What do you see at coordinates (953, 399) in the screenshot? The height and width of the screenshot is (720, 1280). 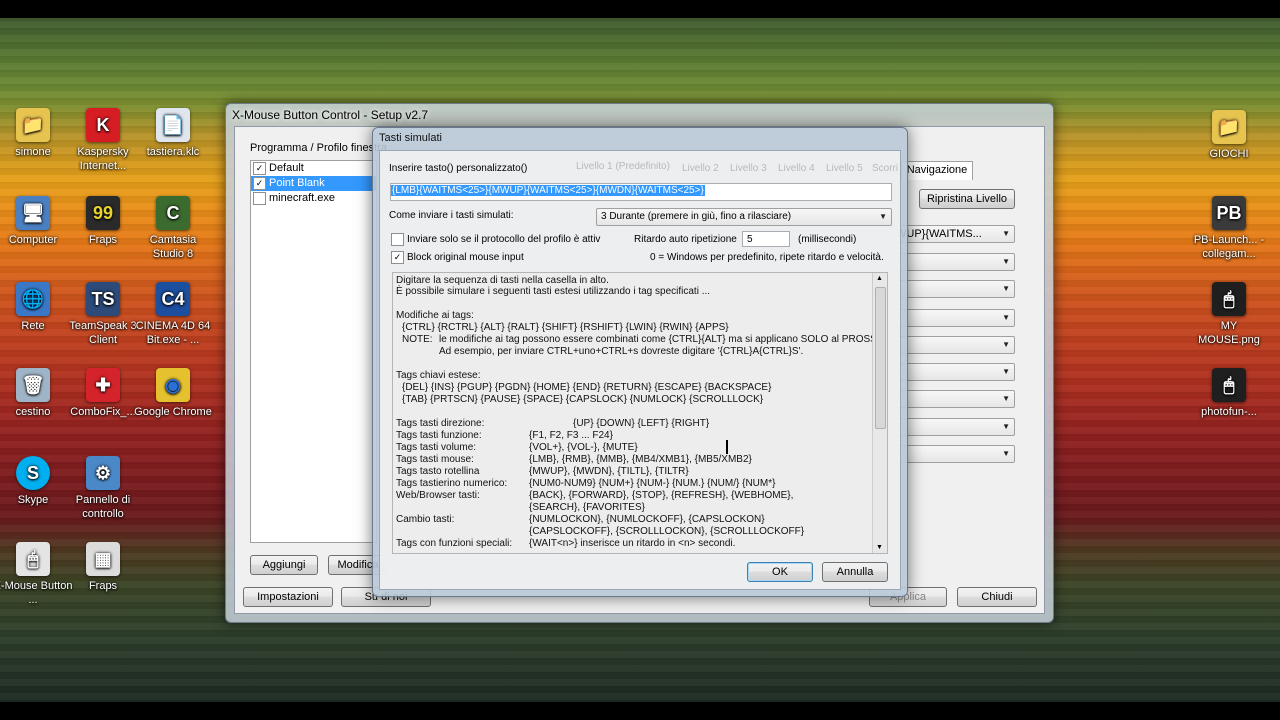 I see `mapping-combo-7: ▼` at bounding box center [953, 399].